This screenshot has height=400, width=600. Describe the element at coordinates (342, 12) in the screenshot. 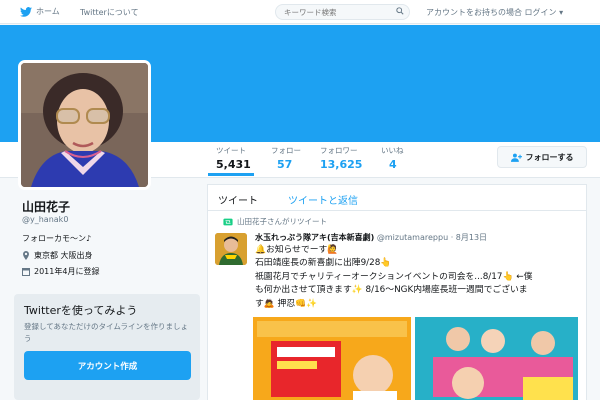

I see `search-input` at that location.